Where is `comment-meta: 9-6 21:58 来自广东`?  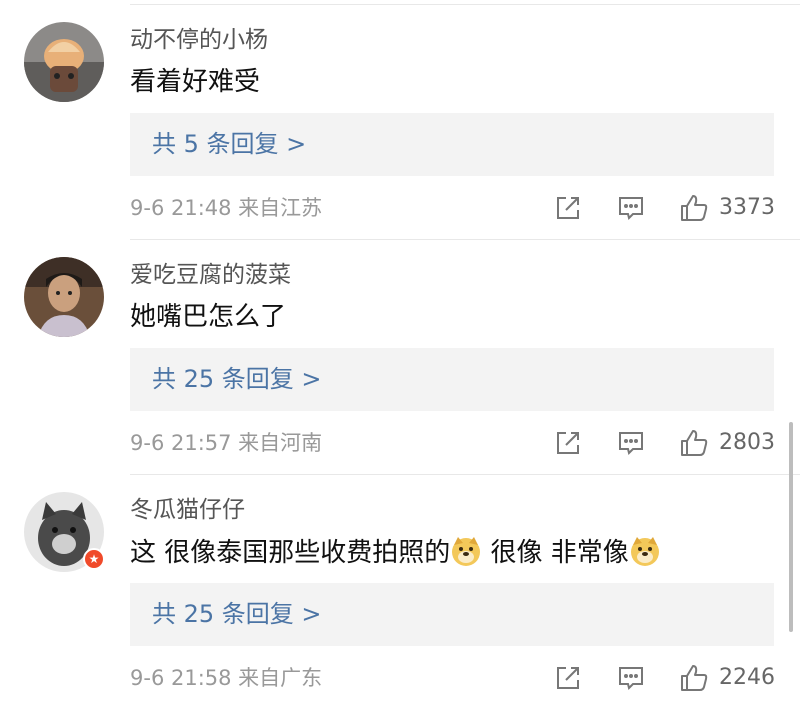 comment-meta: 9-6 21:58 来自广东 is located at coordinates (226, 678).